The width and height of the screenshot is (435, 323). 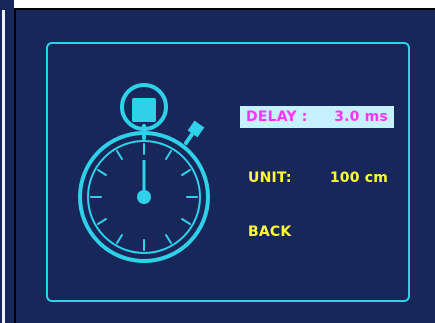 What do you see at coordinates (317, 178) in the screenshot?
I see `menu-item-unit: UNIT: 100 cm` at bounding box center [317, 178].